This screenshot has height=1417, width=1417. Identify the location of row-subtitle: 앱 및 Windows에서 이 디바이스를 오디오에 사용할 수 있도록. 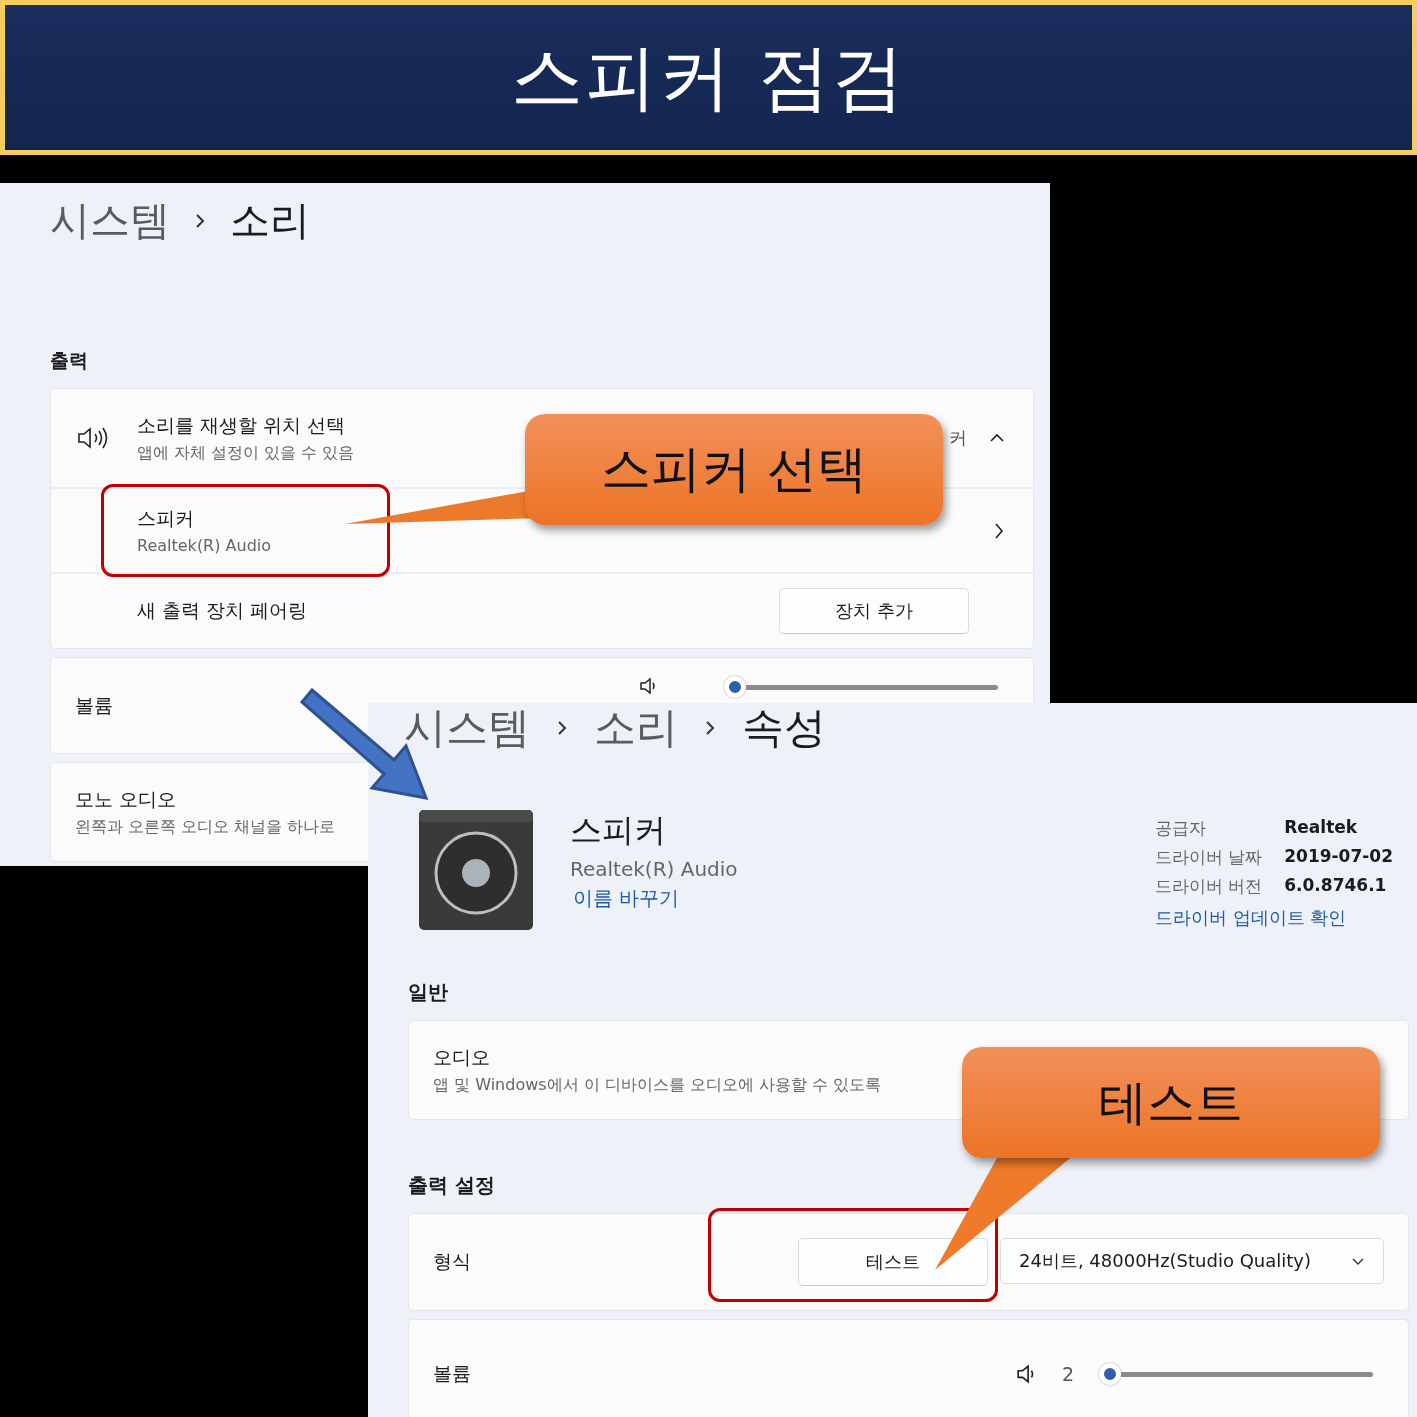
(657, 1085).